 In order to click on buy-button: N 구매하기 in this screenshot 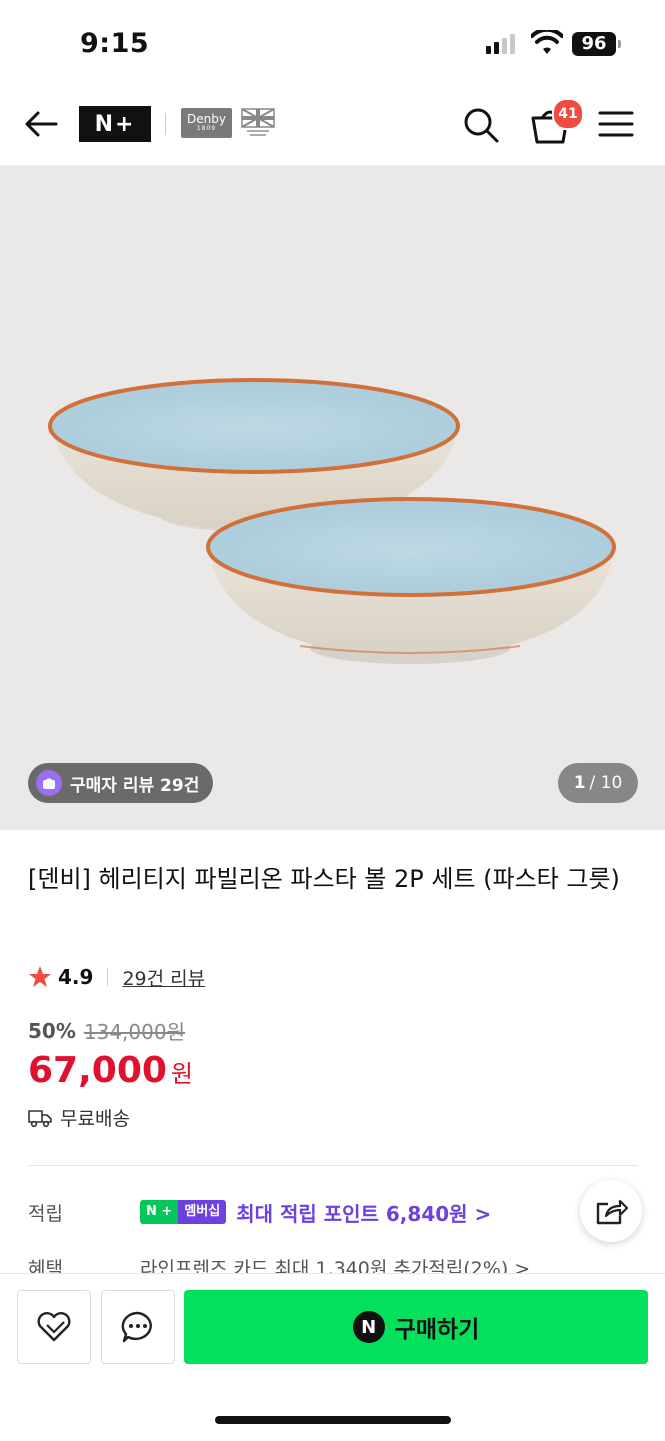, I will do `click(416, 1327)`.